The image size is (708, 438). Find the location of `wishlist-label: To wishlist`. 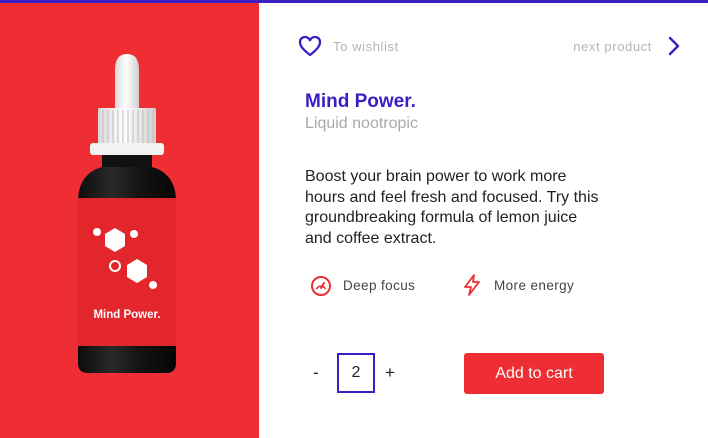

wishlist-label: To wishlist is located at coordinates (366, 46).